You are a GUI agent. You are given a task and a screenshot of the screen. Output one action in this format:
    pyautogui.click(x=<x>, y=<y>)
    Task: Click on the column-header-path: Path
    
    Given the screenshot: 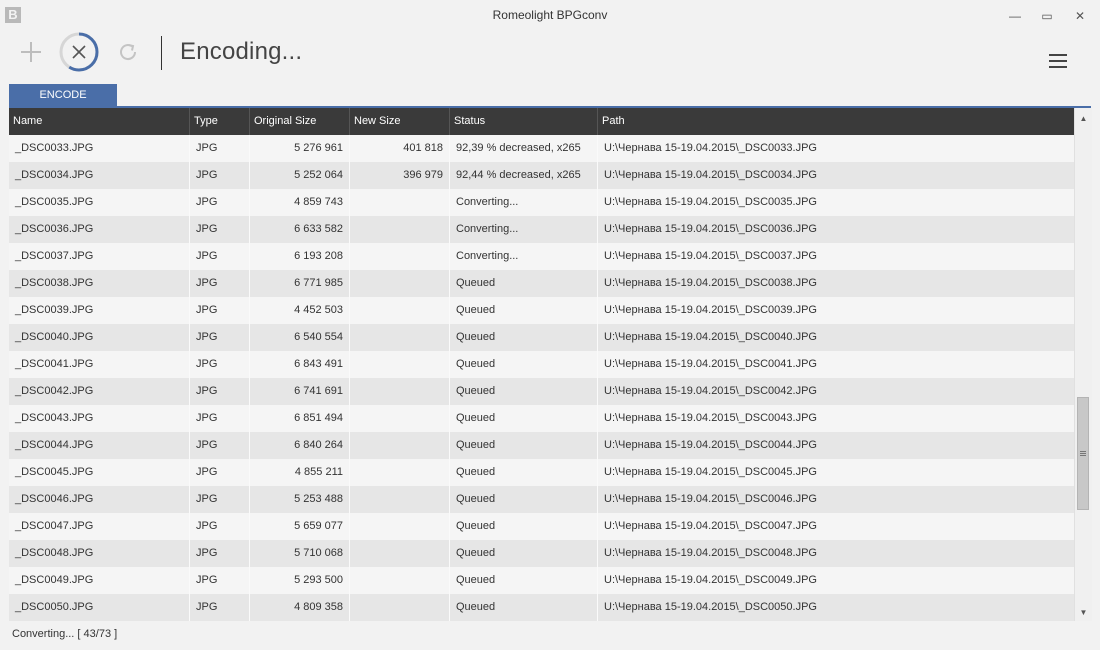 What is the action you would take?
    pyautogui.click(x=836, y=121)
    